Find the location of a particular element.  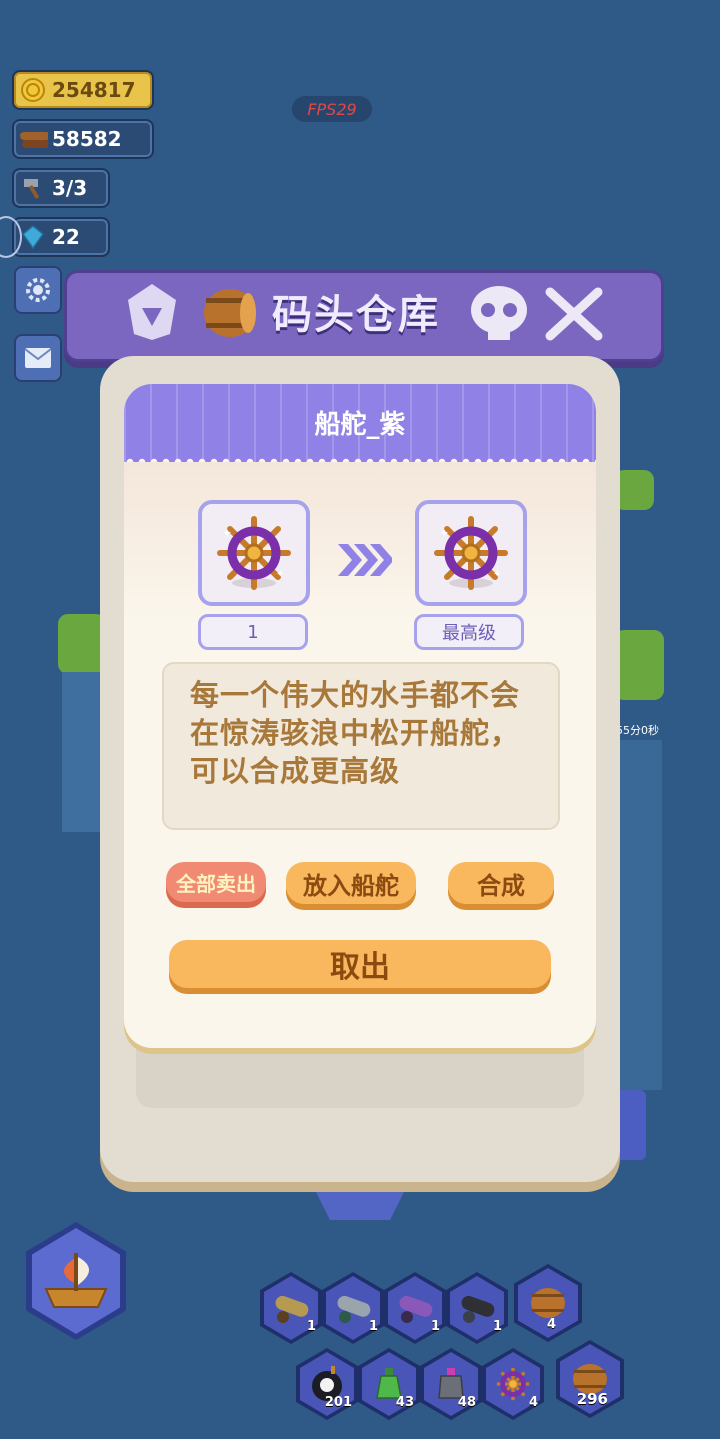

pirate-ship-icon is located at coordinates (76, 1280).